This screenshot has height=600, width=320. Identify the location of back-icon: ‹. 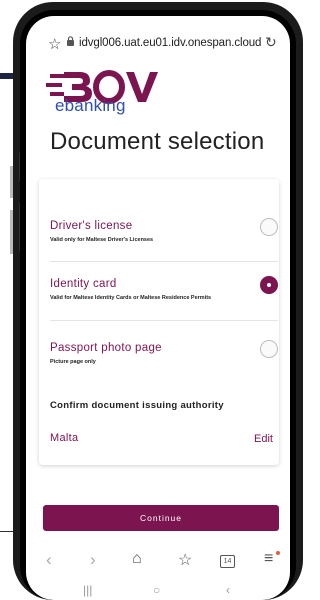
(49, 560).